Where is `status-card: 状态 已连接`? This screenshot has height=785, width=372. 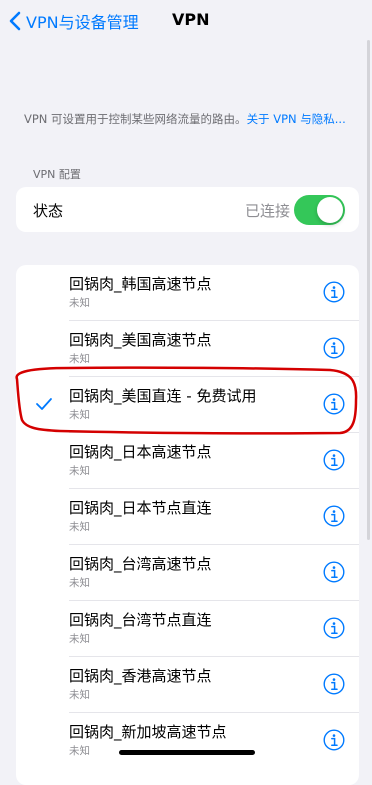
status-card: 状态 已连接 is located at coordinates (187, 209).